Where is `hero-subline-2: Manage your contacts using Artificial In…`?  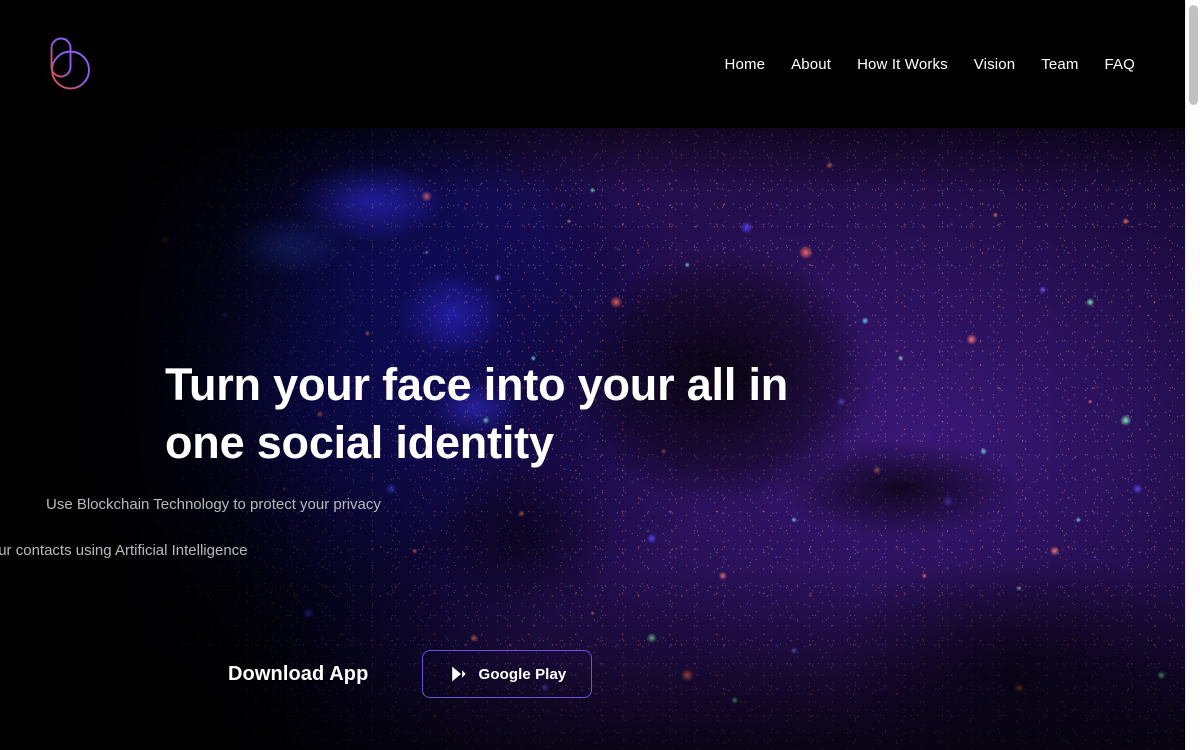
hero-subline-2: Manage your contacts using Artificial In… is located at coordinates (124, 550).